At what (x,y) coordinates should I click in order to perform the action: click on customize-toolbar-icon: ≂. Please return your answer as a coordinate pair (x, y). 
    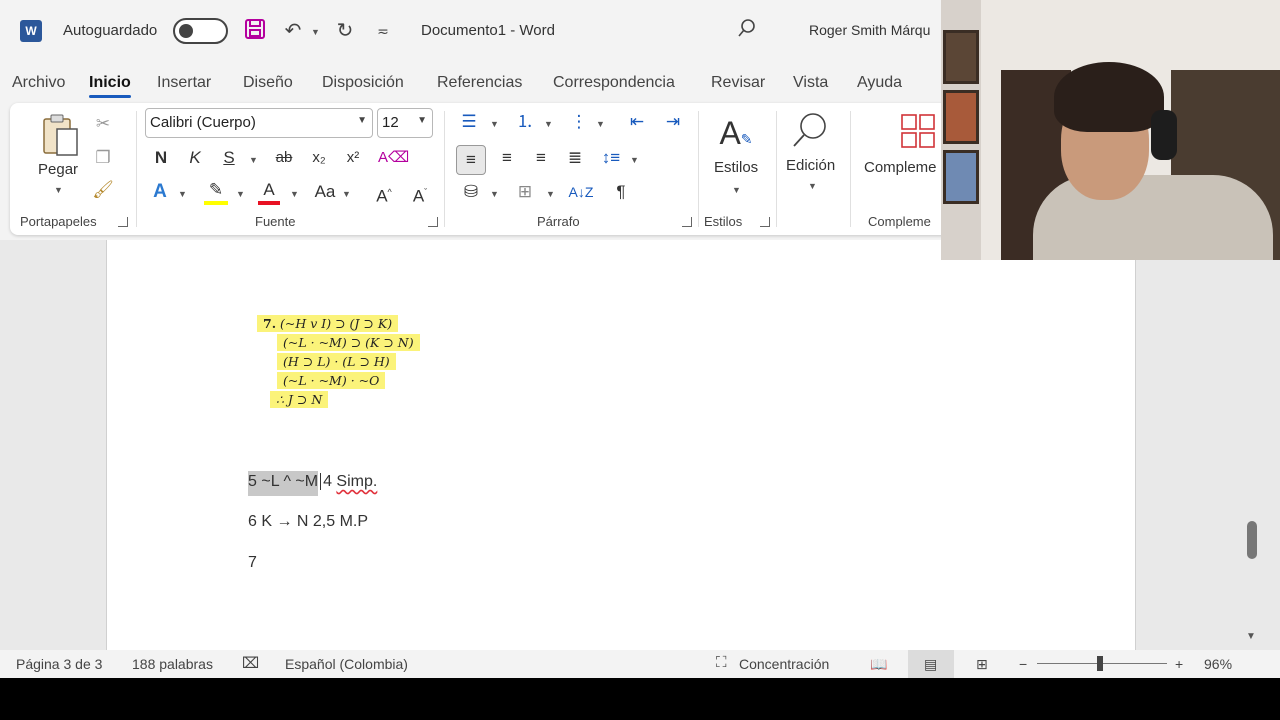
    Looking at the image, I should click on (383, 31).